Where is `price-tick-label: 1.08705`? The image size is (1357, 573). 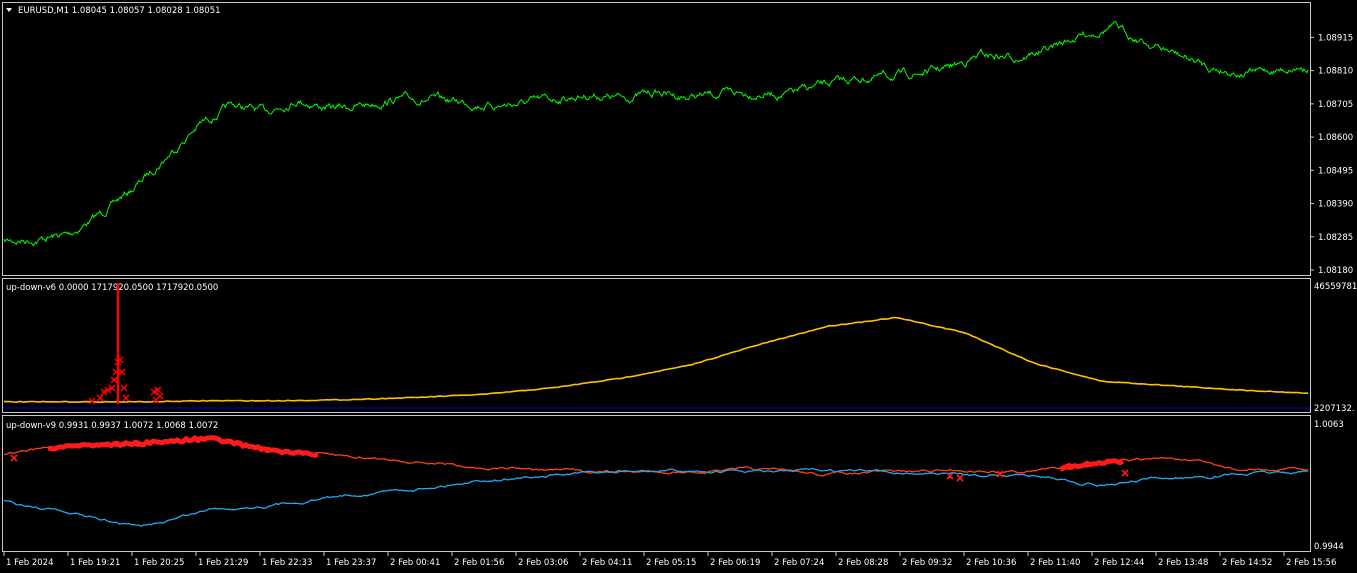 price-tick-label: 1.08705 is located at coordinates (1335, 105).